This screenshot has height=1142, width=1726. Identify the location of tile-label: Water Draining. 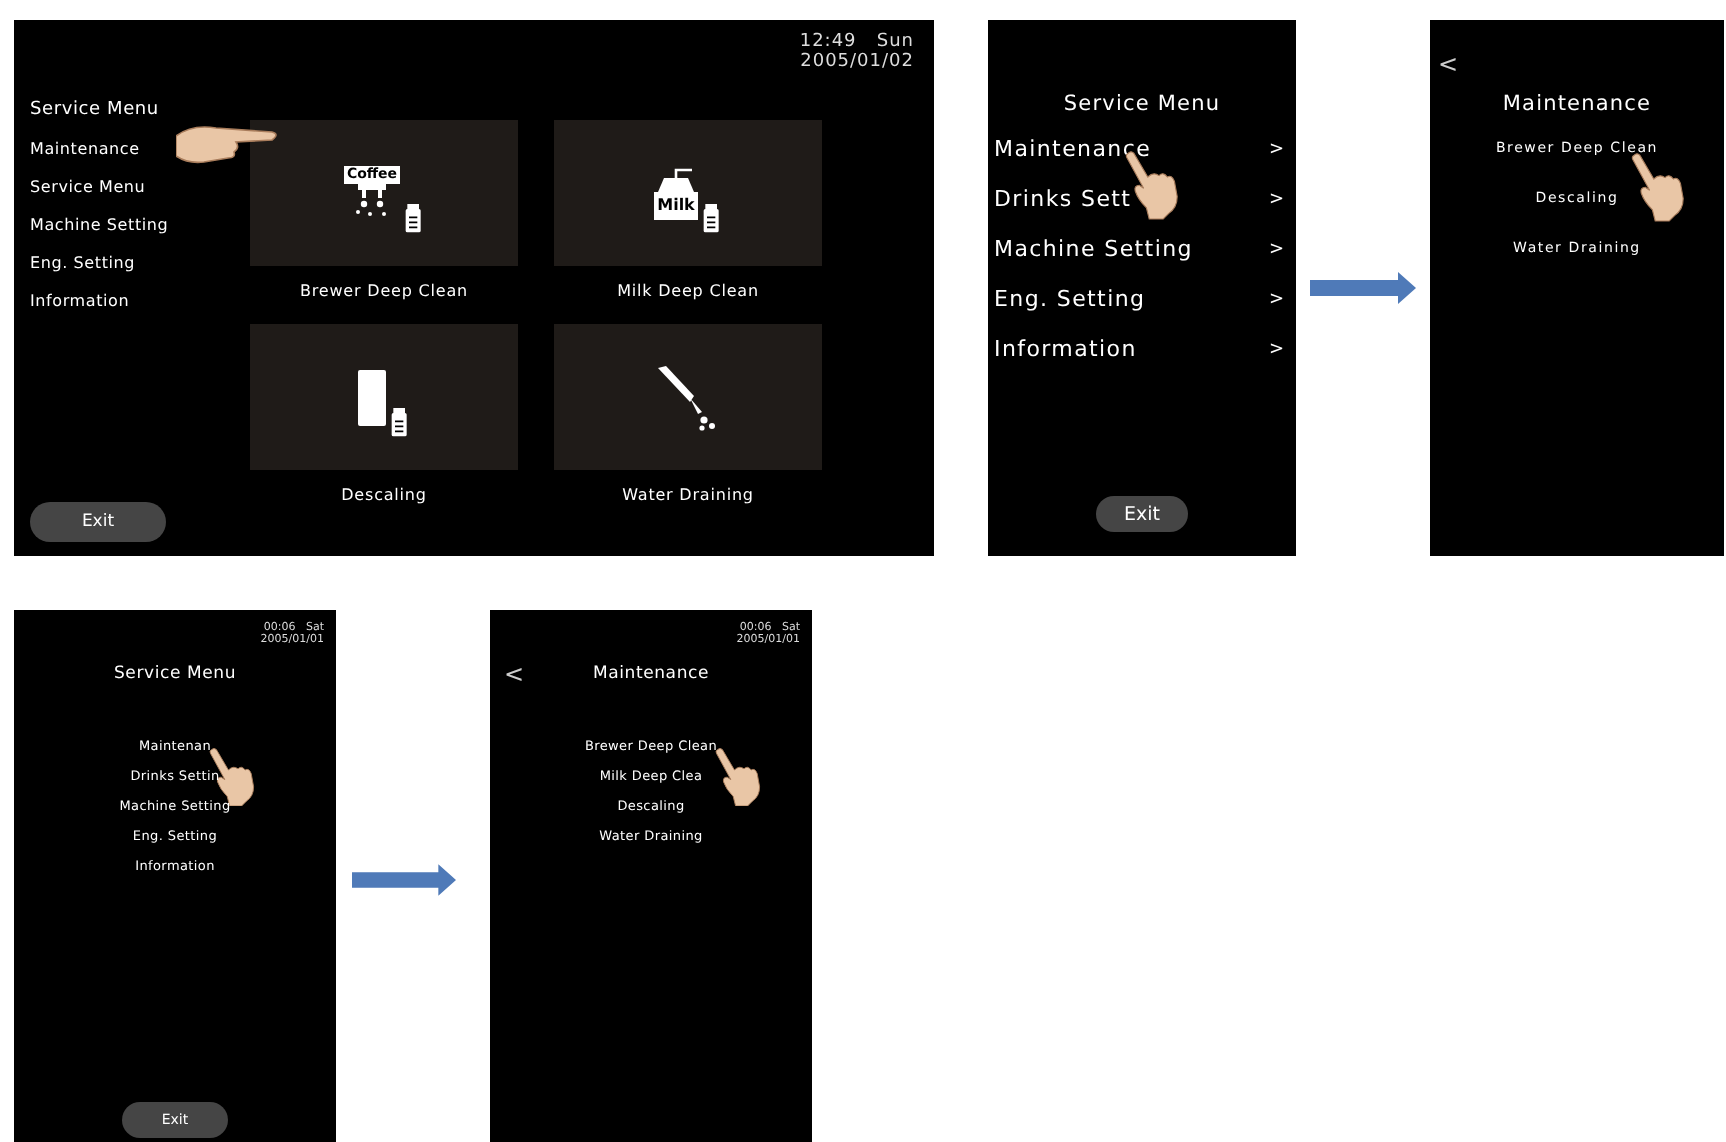
(688, 497).